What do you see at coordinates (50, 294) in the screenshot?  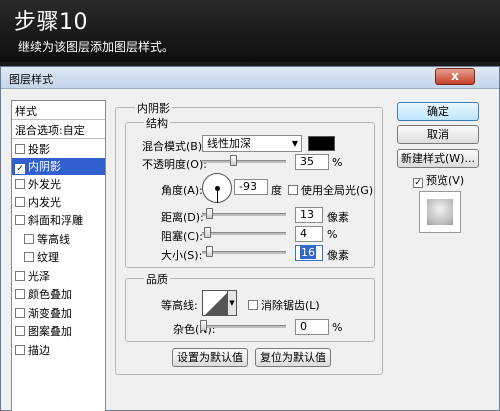 I see `style-item-label: 颜色叠加` at bounding box center [50, 294].